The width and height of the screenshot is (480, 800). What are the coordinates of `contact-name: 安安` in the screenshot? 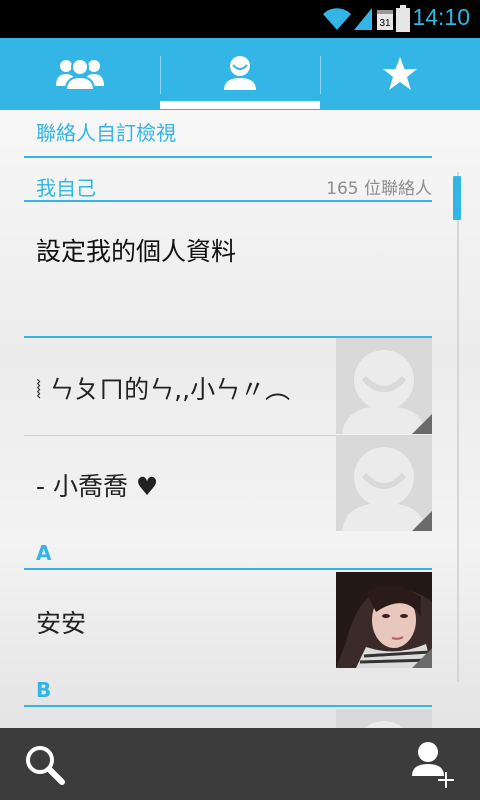 It's located at (61, 623).